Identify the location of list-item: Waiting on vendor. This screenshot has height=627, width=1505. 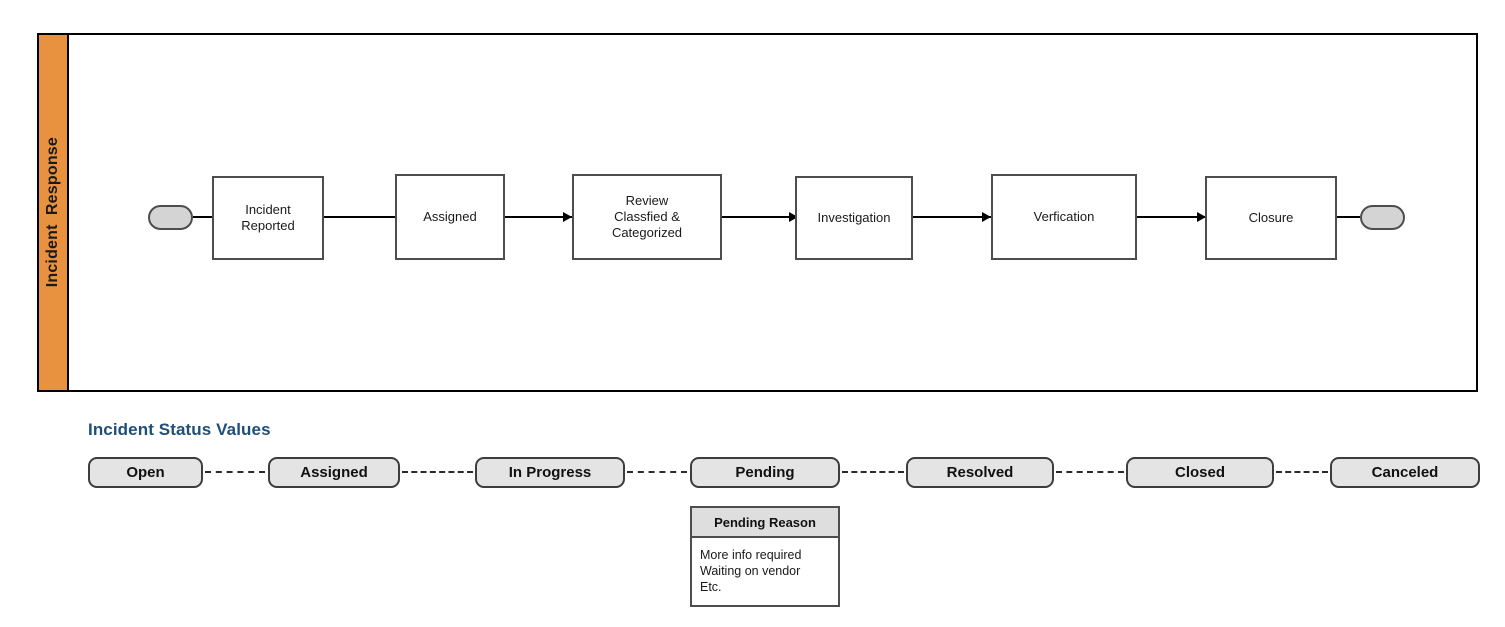
(750, 571).